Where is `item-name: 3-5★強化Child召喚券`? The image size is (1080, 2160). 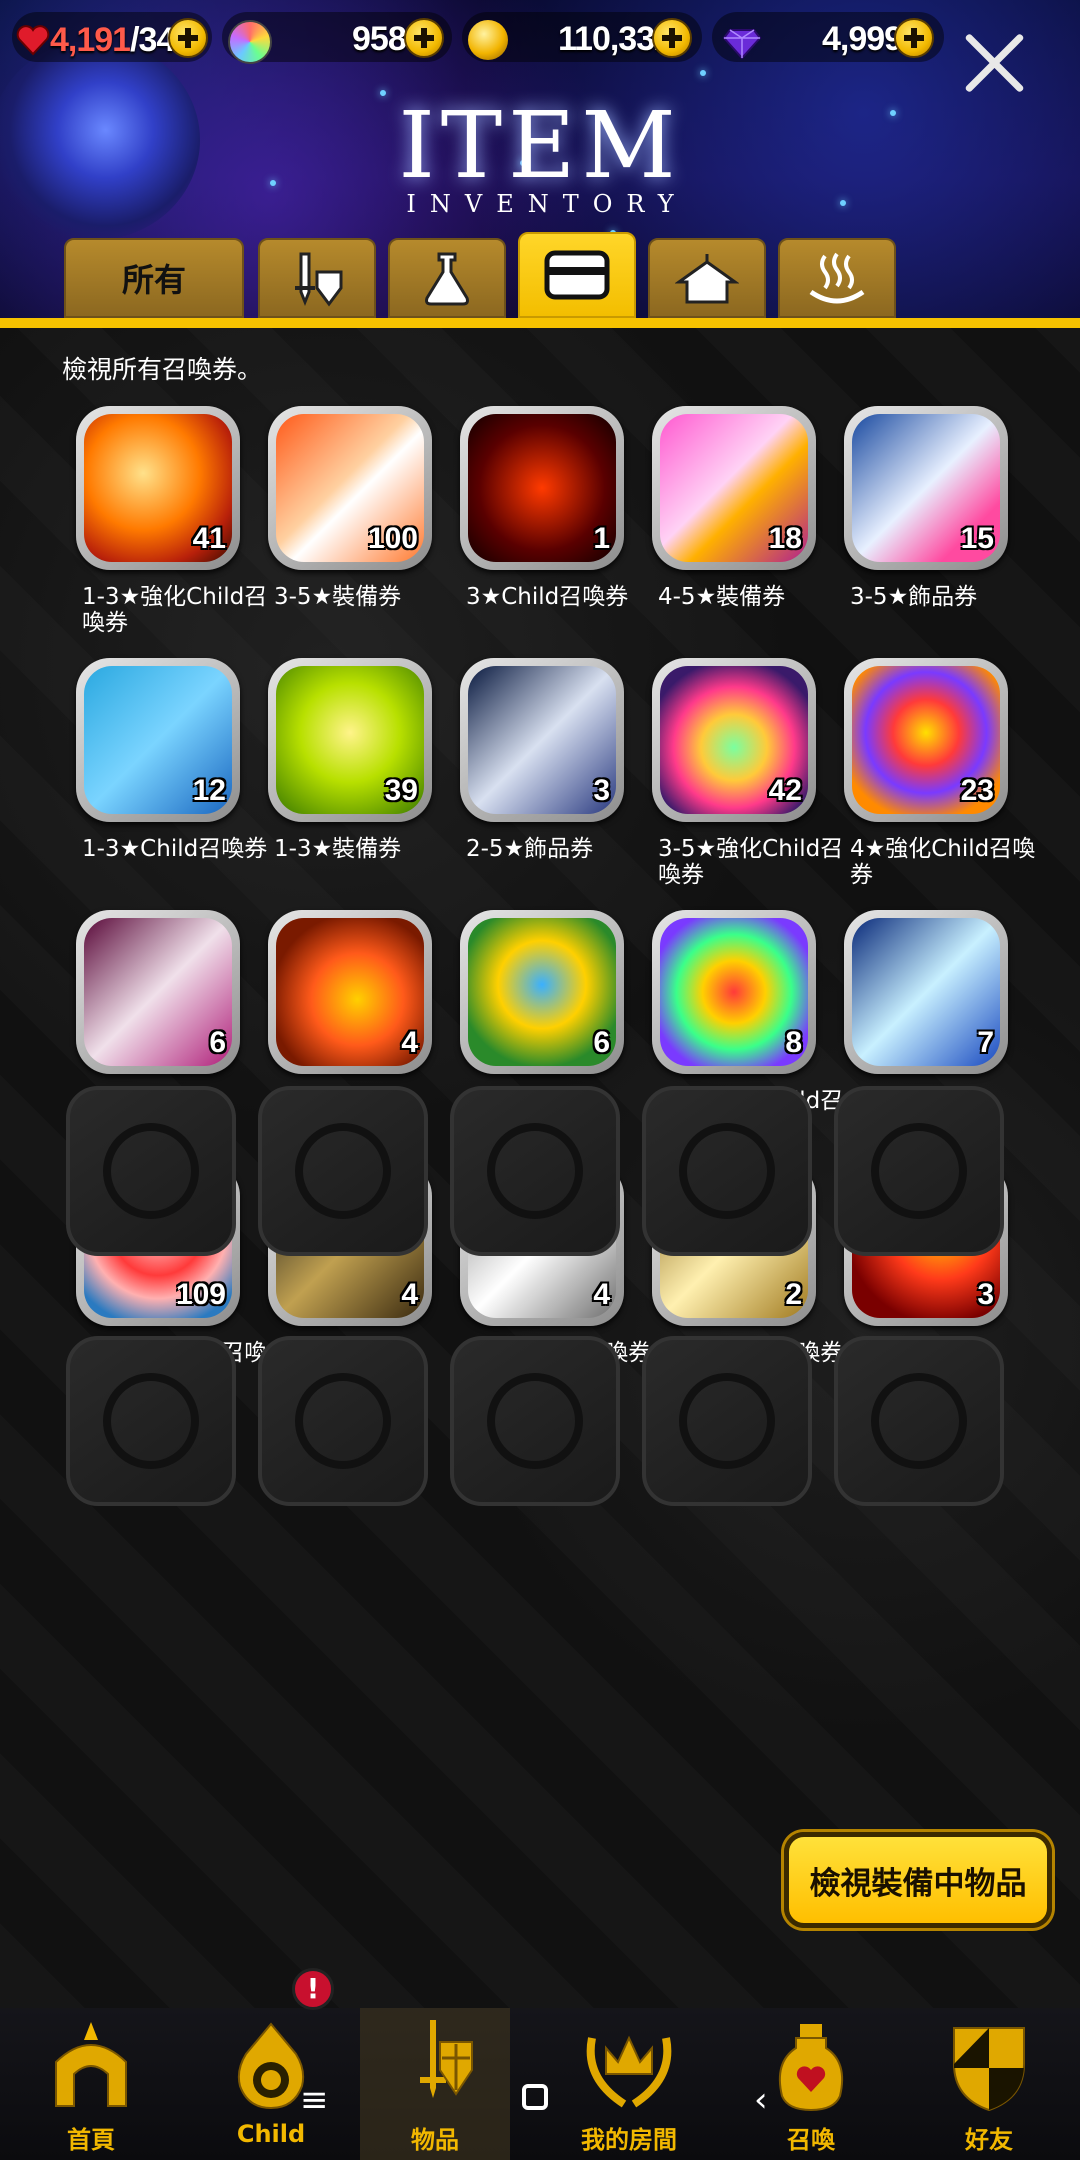 item-name: 3-5★強化Child召喚券 is located at coordinates (751, 862).